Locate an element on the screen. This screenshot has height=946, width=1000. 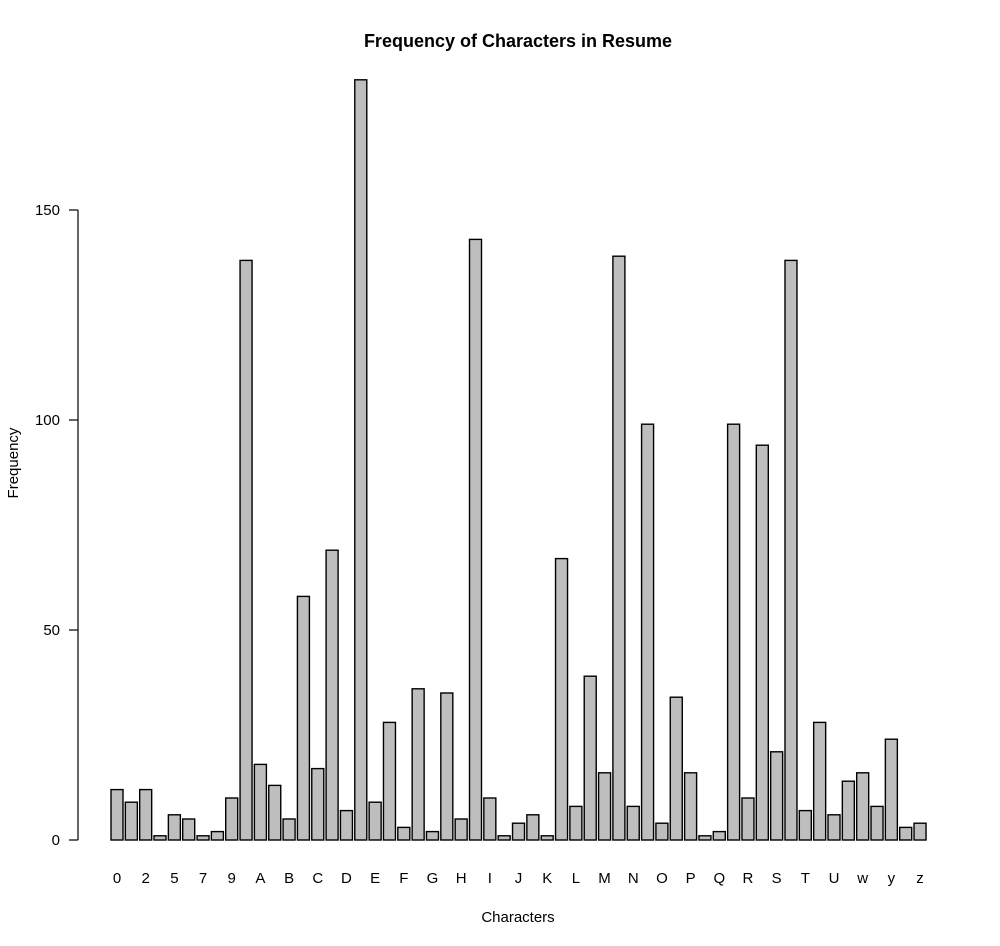
x-tick-label: z is located at coordinates (920, 878).